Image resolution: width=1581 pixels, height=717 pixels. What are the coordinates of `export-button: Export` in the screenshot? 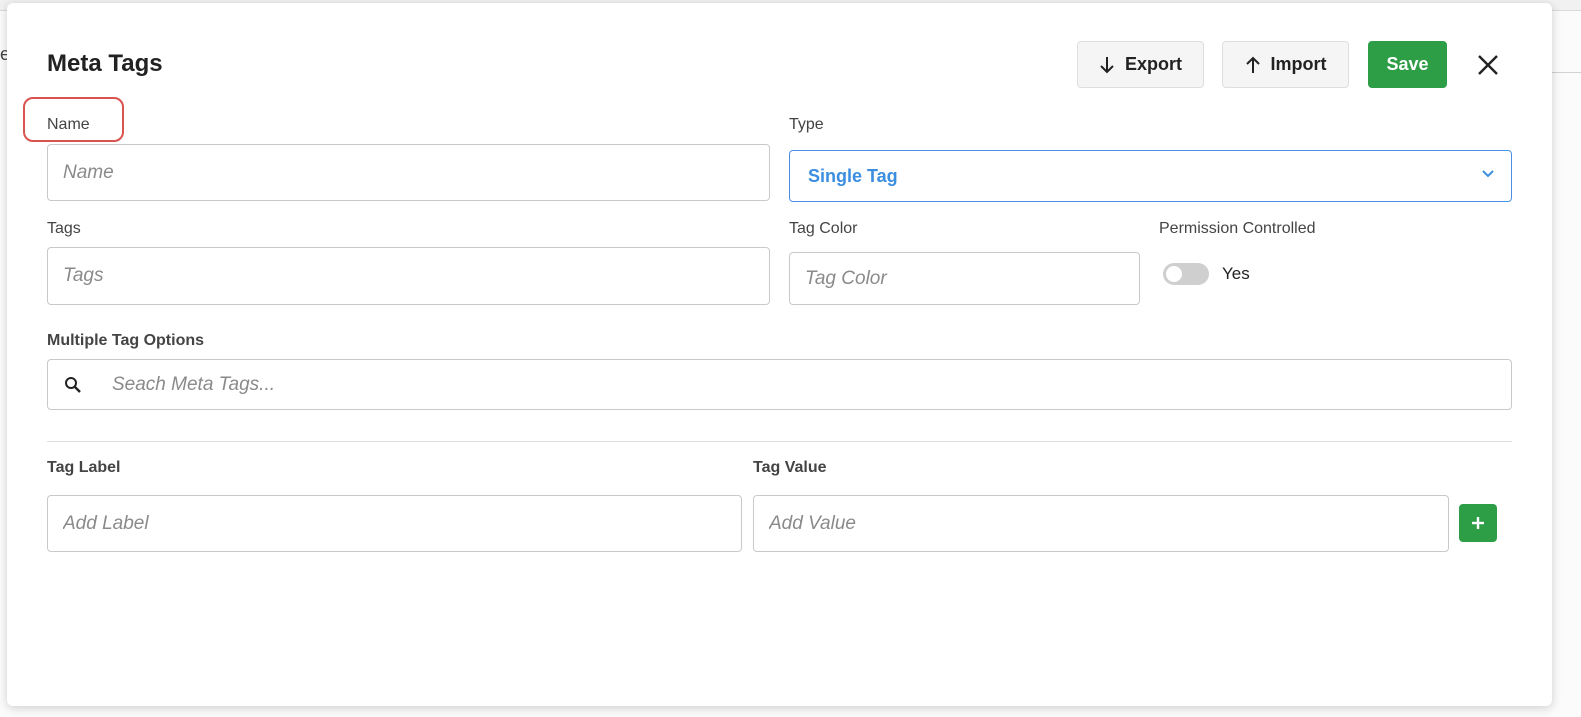 It's located at (1140, 64).